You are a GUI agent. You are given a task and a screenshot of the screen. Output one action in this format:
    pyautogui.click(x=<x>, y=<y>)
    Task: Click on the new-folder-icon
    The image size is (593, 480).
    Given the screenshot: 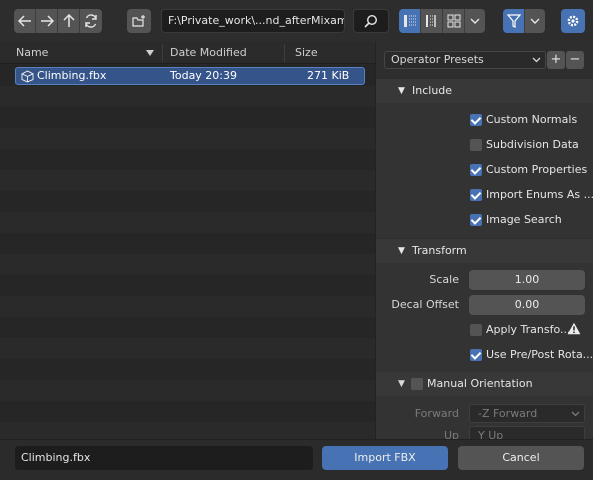 What is the action you would take?
    pyautogui.click(x=138, y=21)
    